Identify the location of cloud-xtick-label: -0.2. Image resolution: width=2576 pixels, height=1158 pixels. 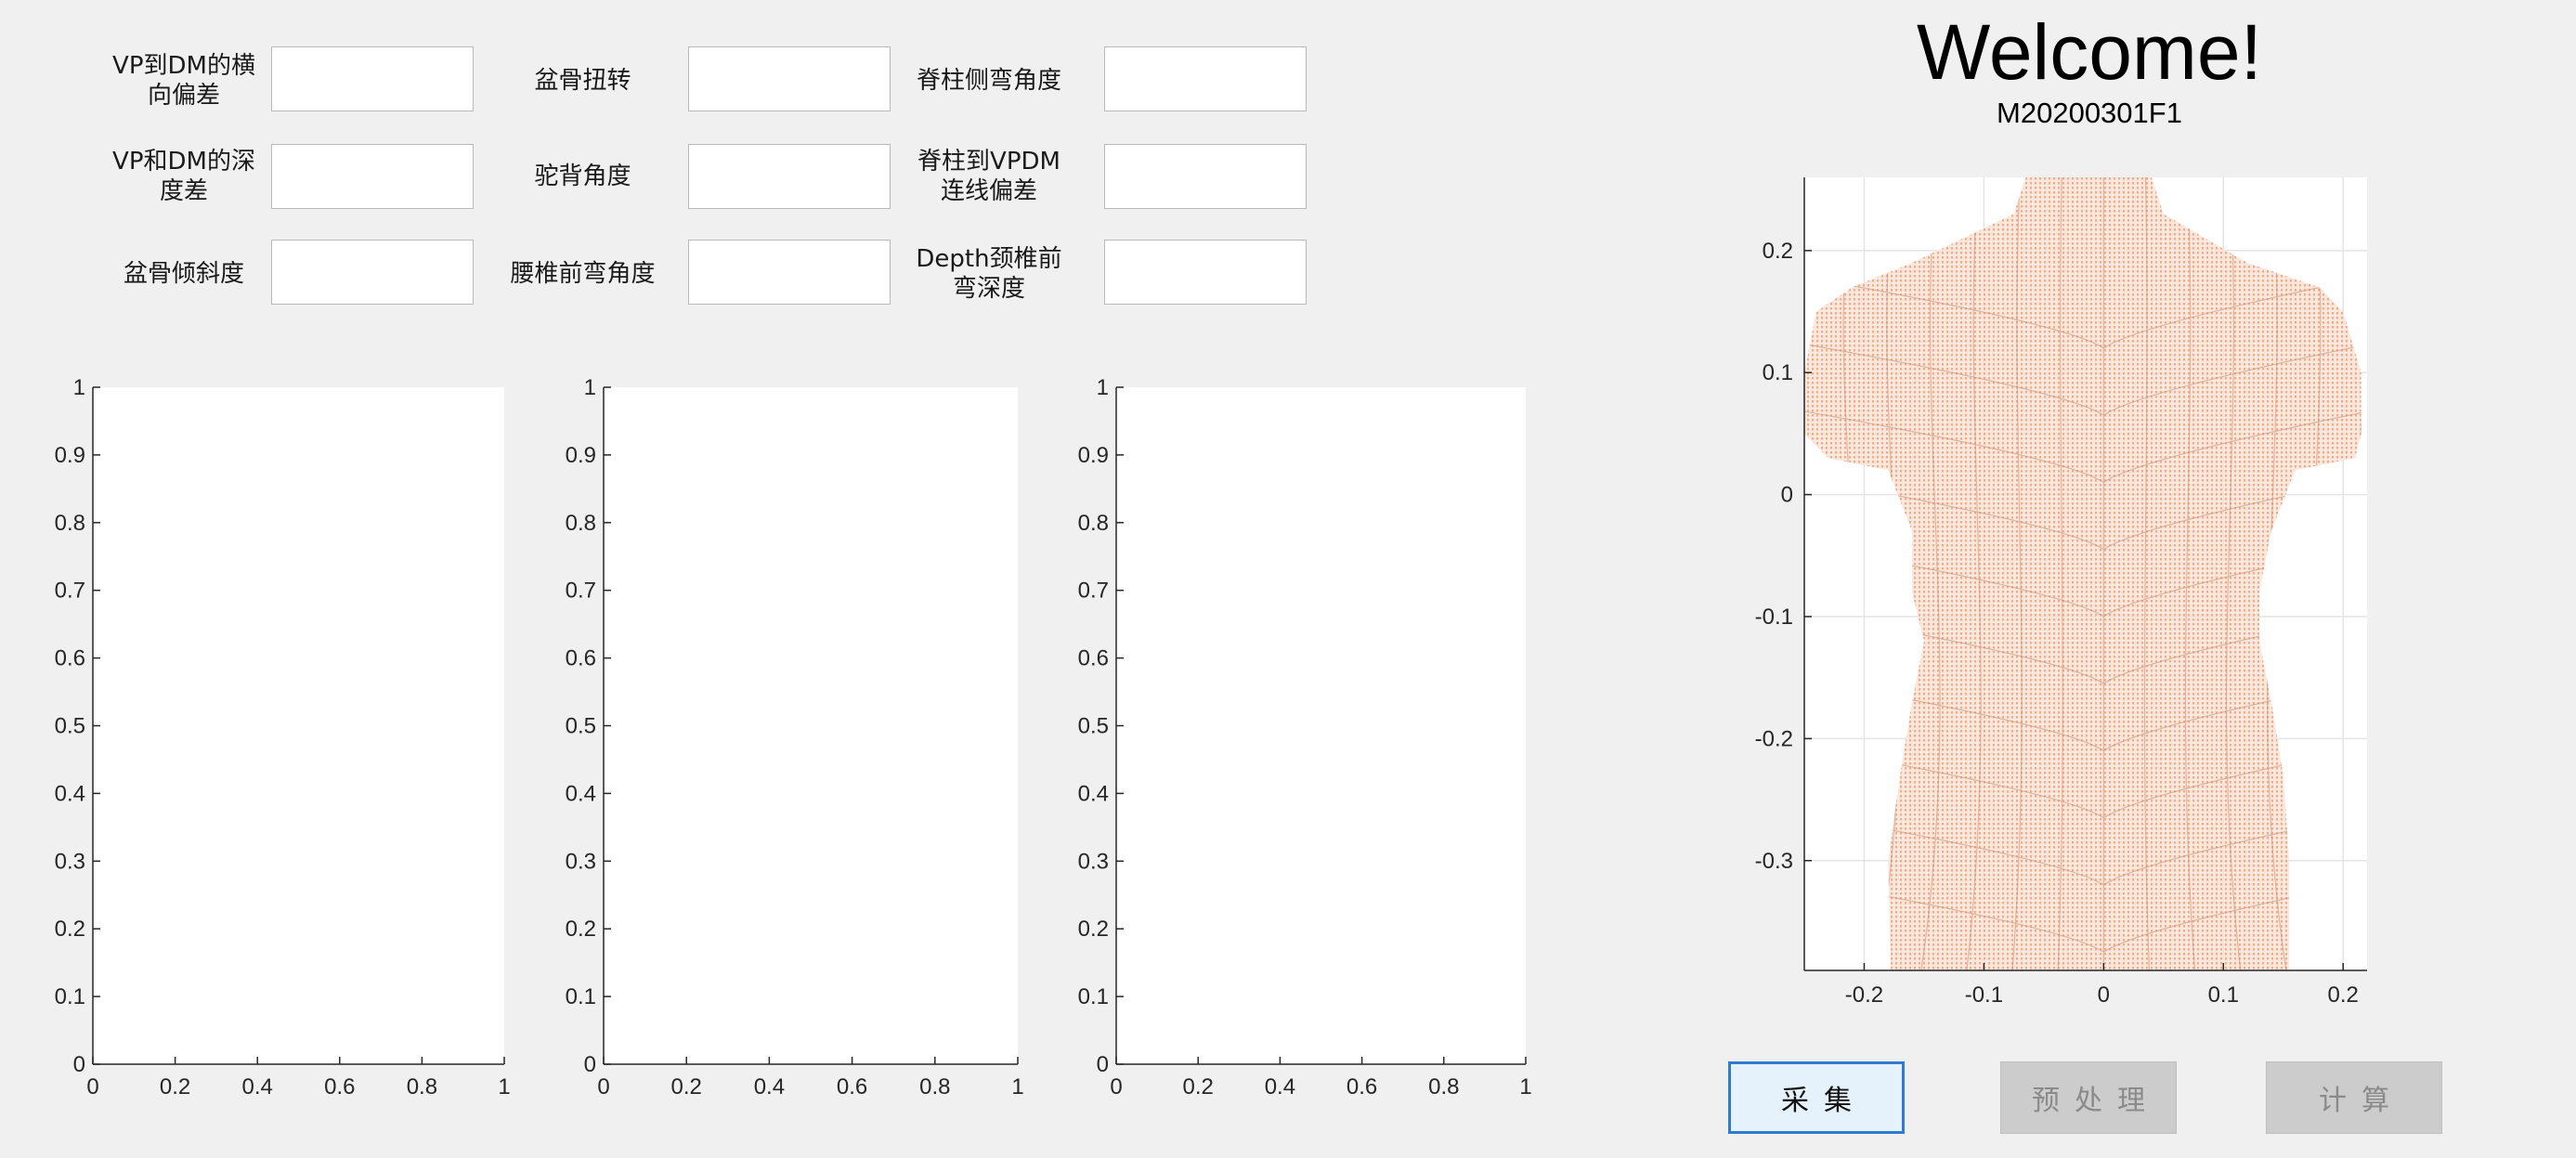
(1864, 995).